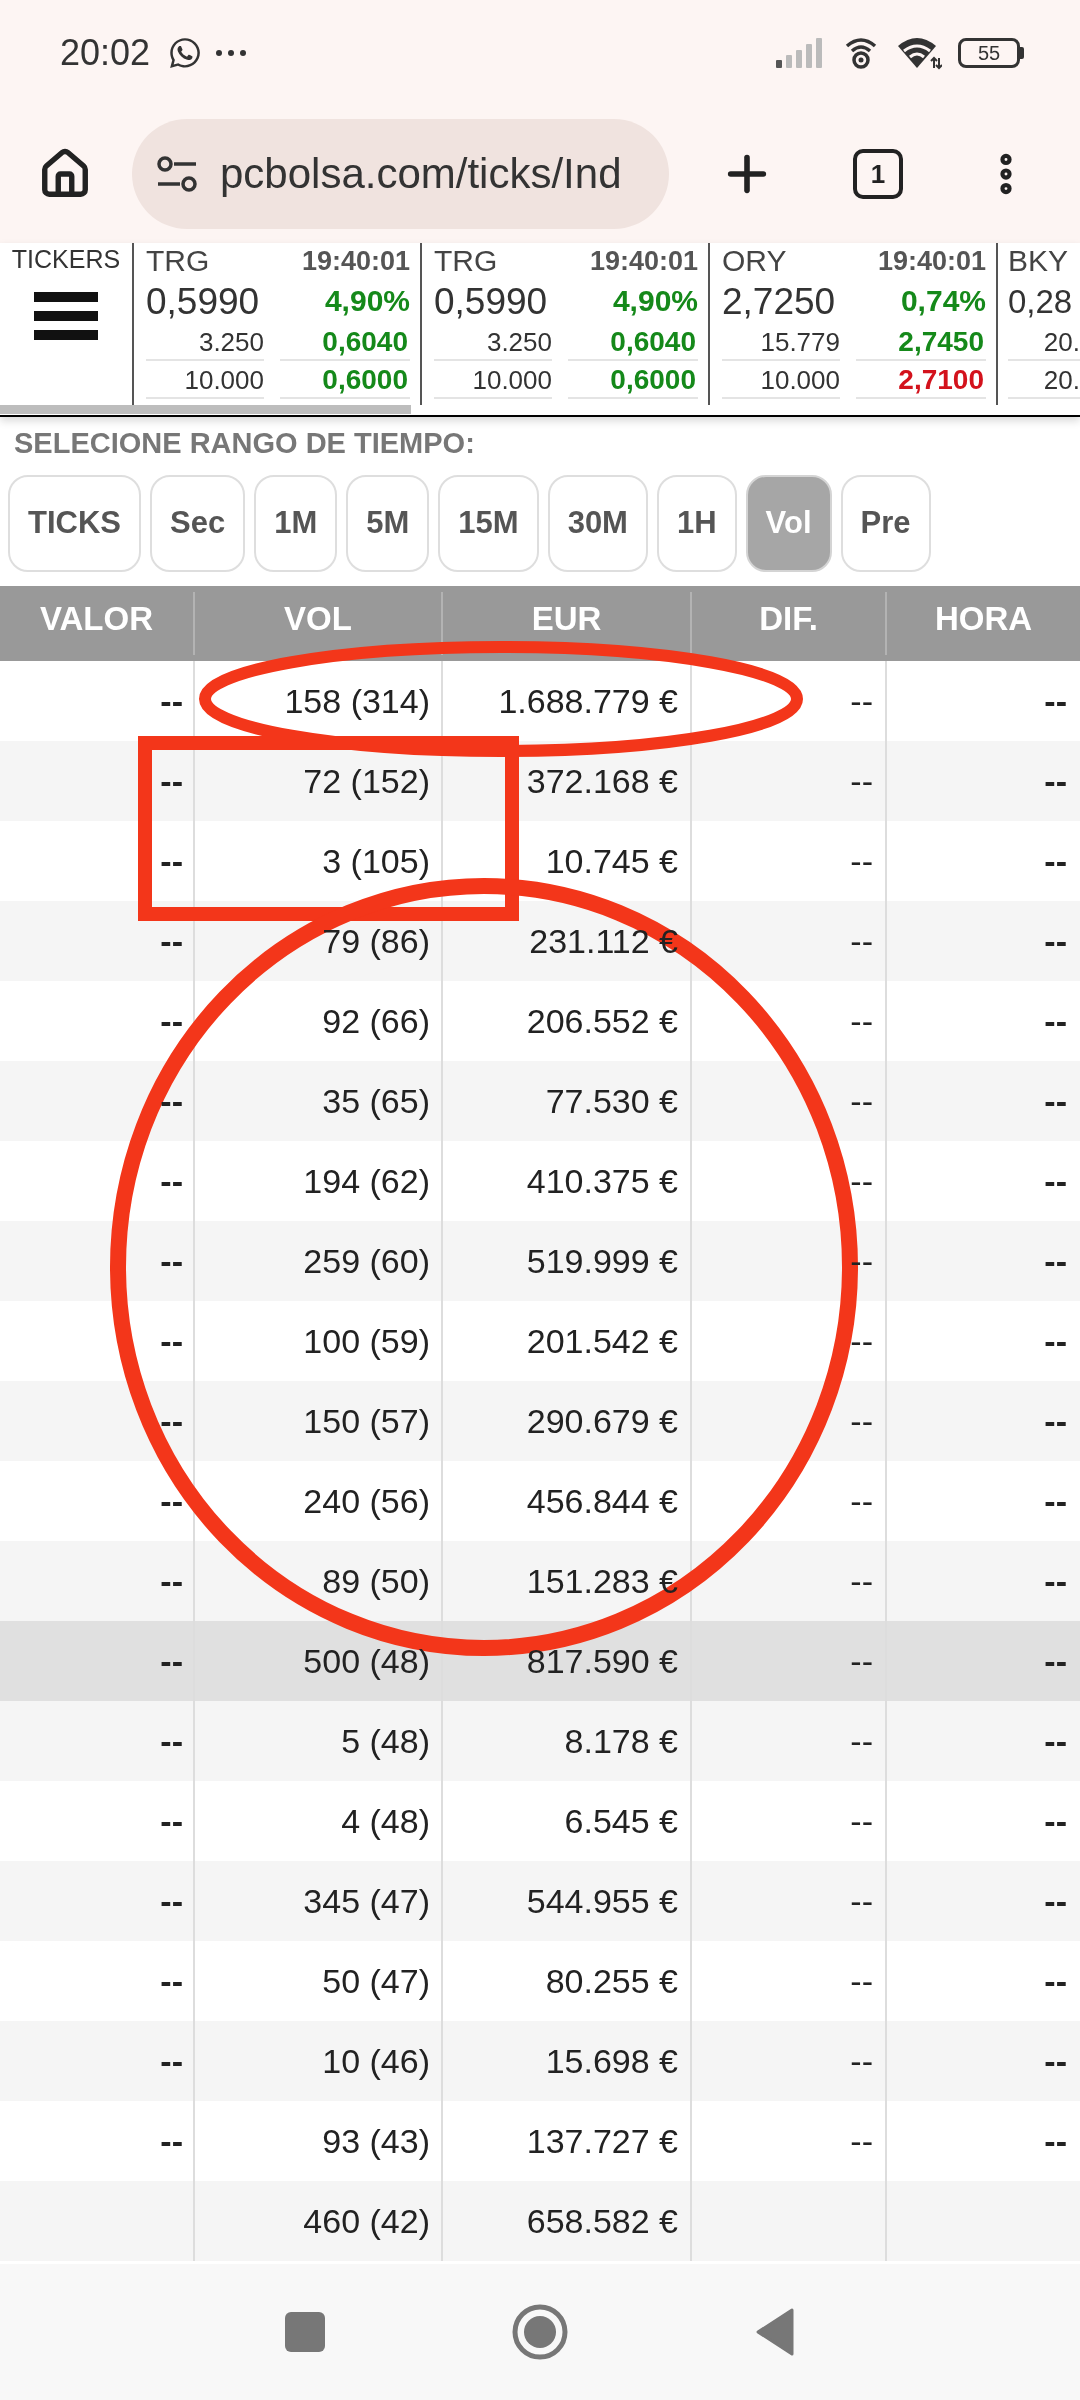 This screenshot has width=1080, height=2400. I want to click on volume-cell: 50 (47), so click(376, 1981).